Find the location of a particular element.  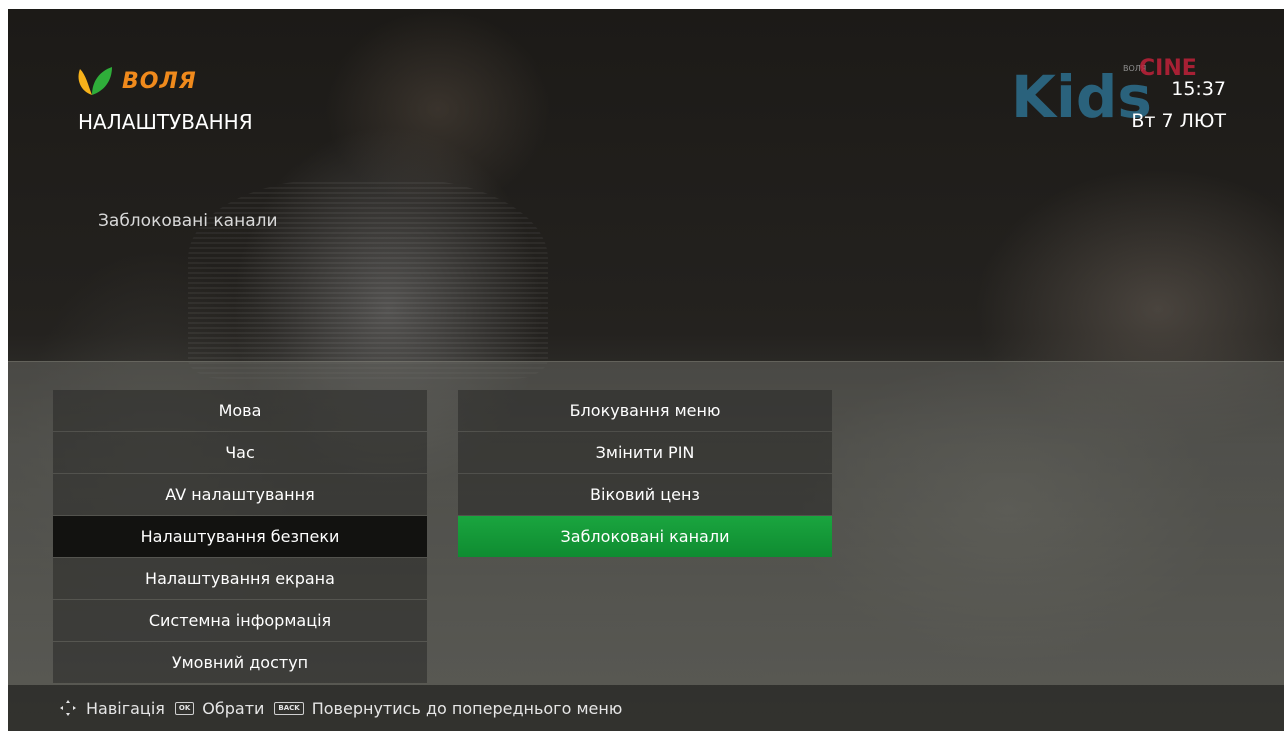

footer-nav-label: Навігація is located at coordinates (125, 708).